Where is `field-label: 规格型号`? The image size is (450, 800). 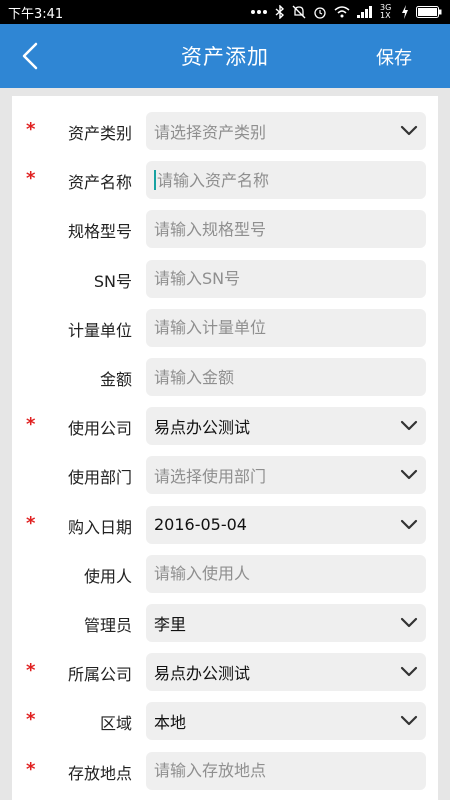
field-label: 规格型号 is located at coordinates (99, 232).